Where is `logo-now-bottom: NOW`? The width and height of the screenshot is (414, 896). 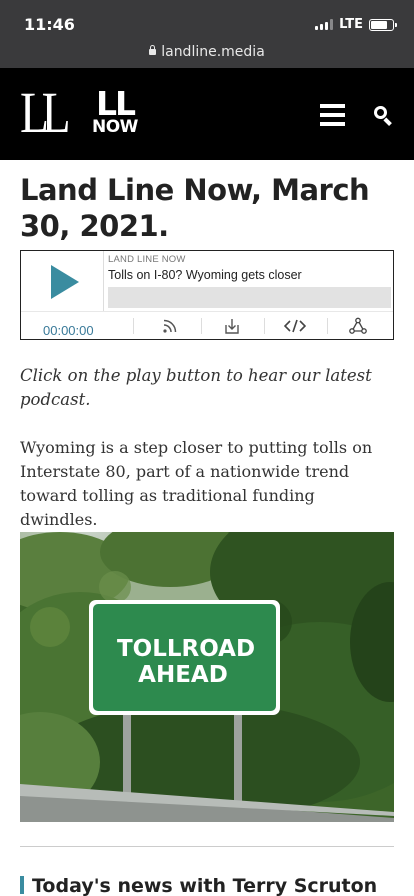 logo-now-bottom: NOW is located at coordinates (115, 127).